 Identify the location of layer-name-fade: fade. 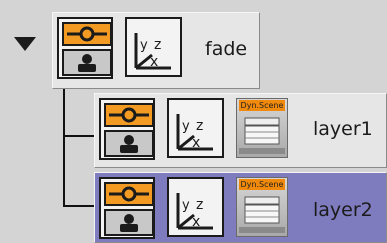
(226, 49).